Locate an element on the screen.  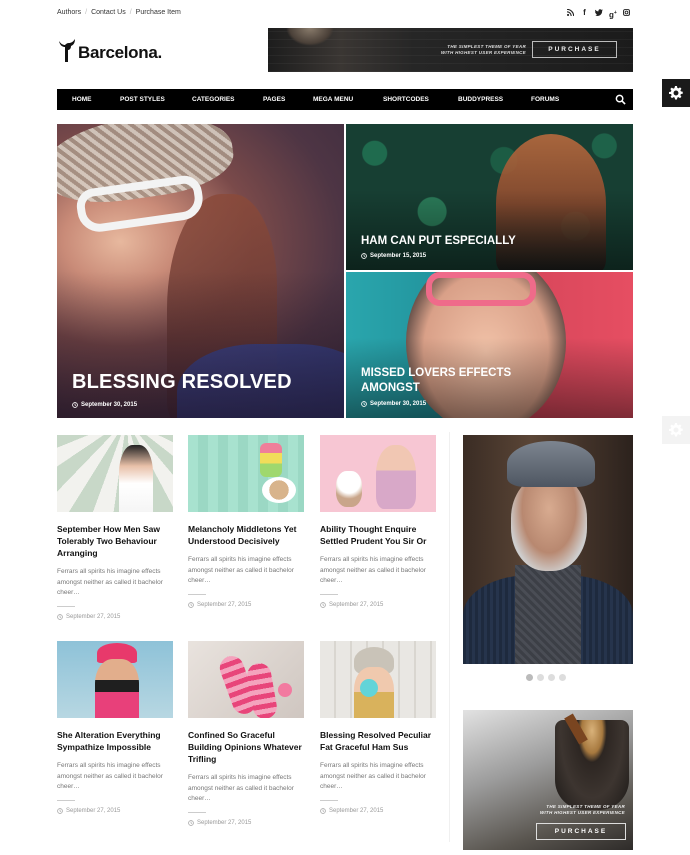
slider-image-face is located at coordinates (549, 523).